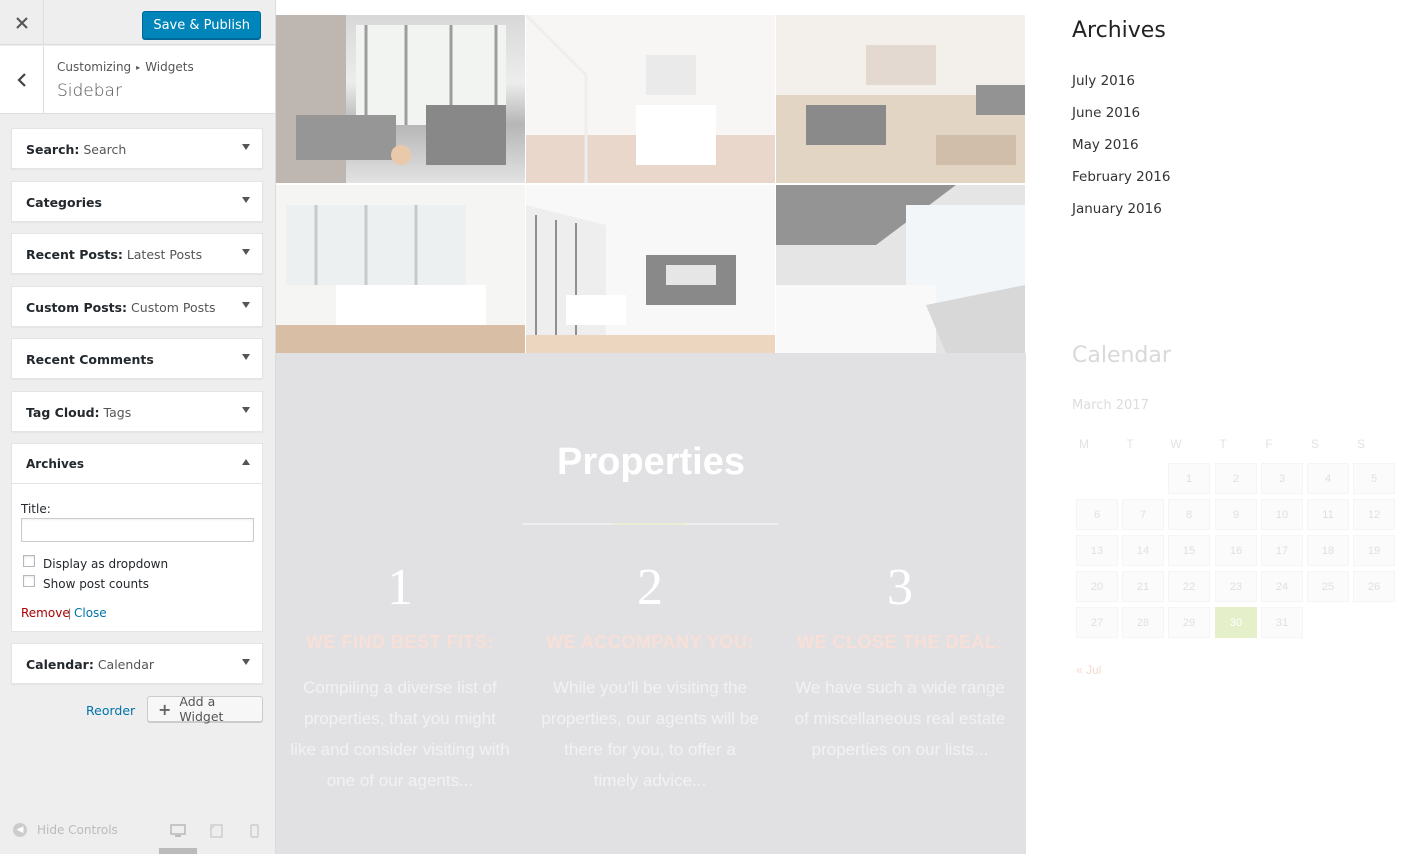  What do you see at coordinates (137, 201) in the screenshot?
I see `widget-categories: Categories` at bounding box center [137, 201].